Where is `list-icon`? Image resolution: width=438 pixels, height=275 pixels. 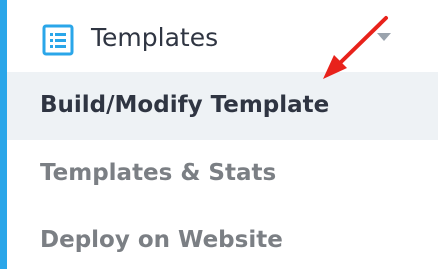
list-icon is located at coordinates (58, 40).